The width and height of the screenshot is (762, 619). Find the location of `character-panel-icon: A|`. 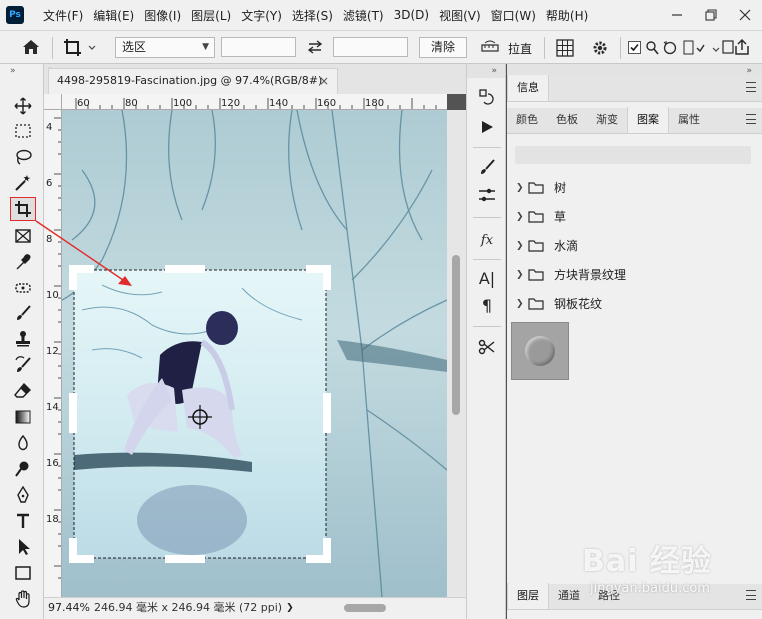

character-panel-icon: A| is located at coordinates (487, 278).